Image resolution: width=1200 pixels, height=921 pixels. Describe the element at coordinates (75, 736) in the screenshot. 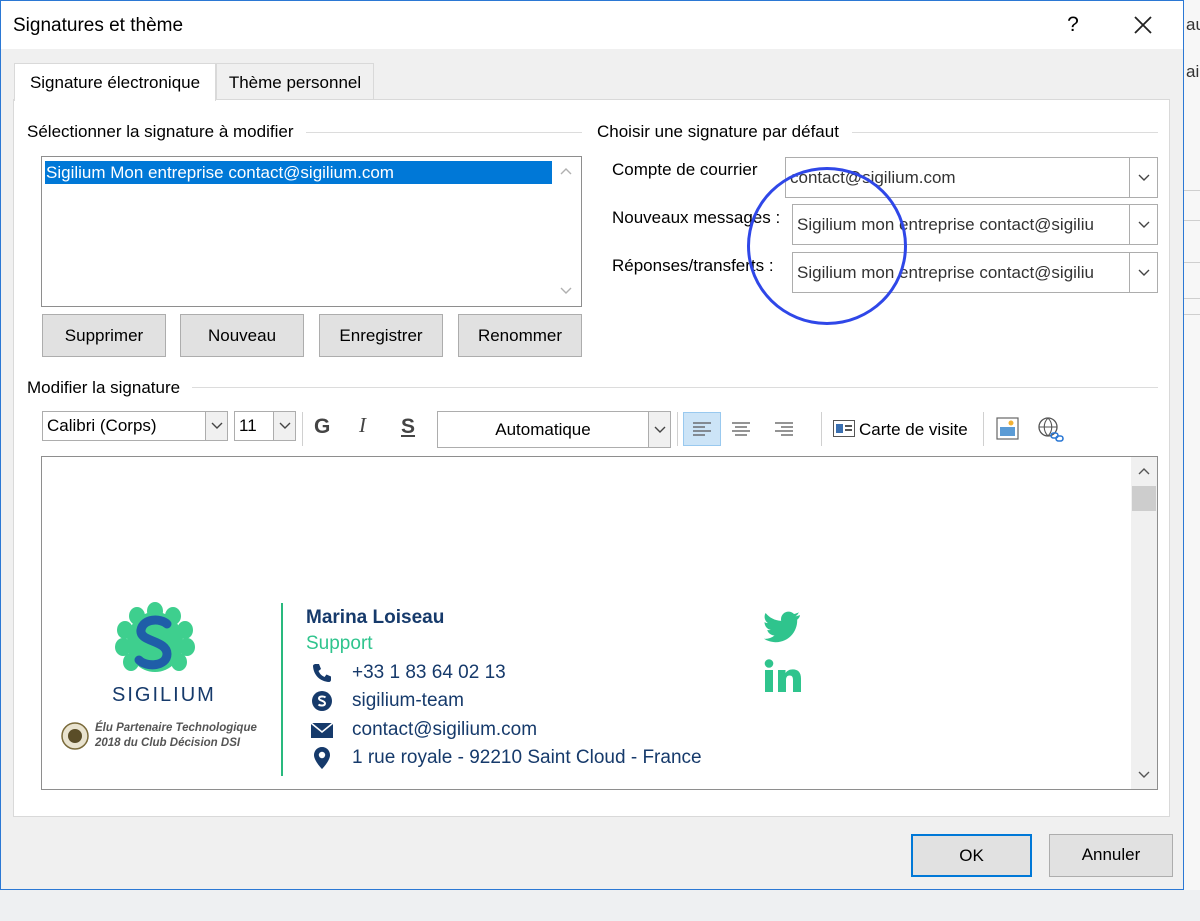

I see `award-seal-icon` at that location.